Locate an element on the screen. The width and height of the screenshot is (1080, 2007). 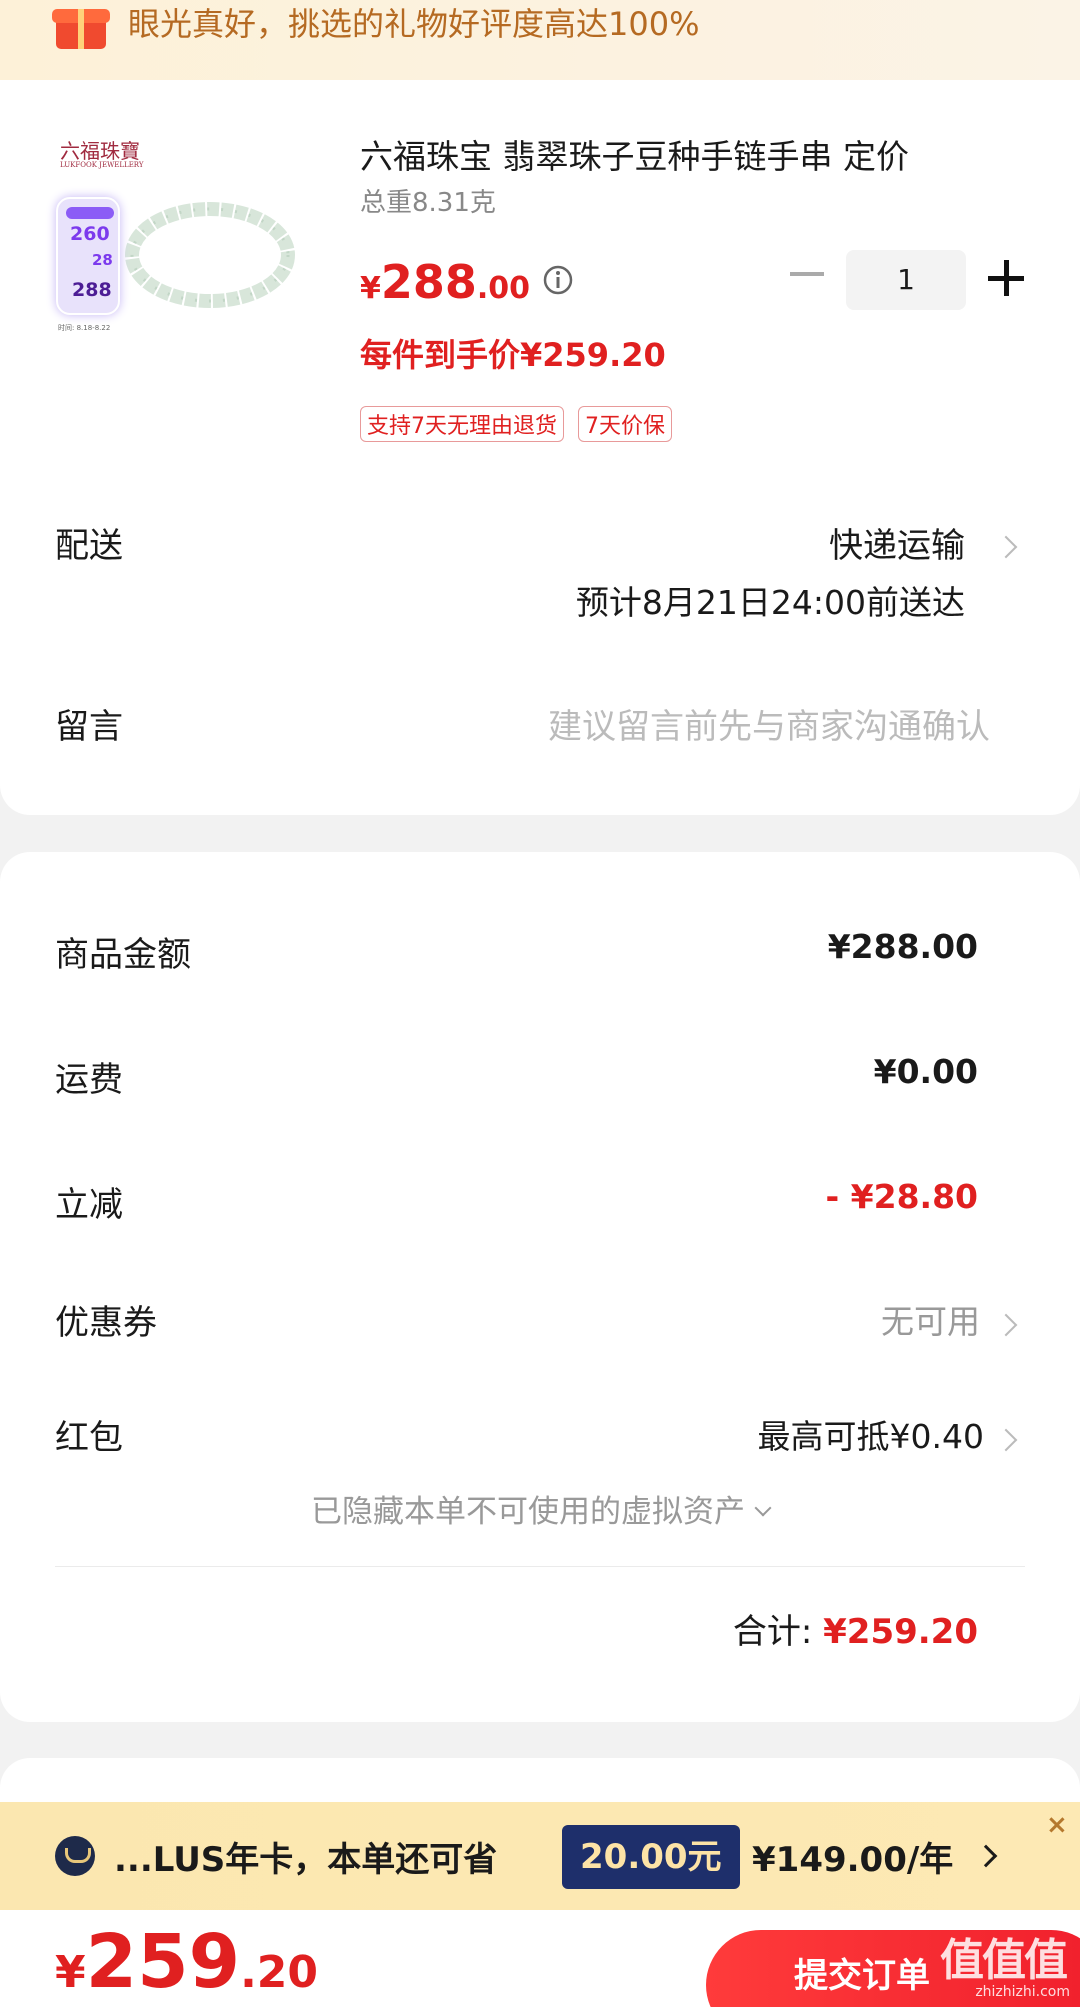
bracelet-image is located at coordinates (210, 255).